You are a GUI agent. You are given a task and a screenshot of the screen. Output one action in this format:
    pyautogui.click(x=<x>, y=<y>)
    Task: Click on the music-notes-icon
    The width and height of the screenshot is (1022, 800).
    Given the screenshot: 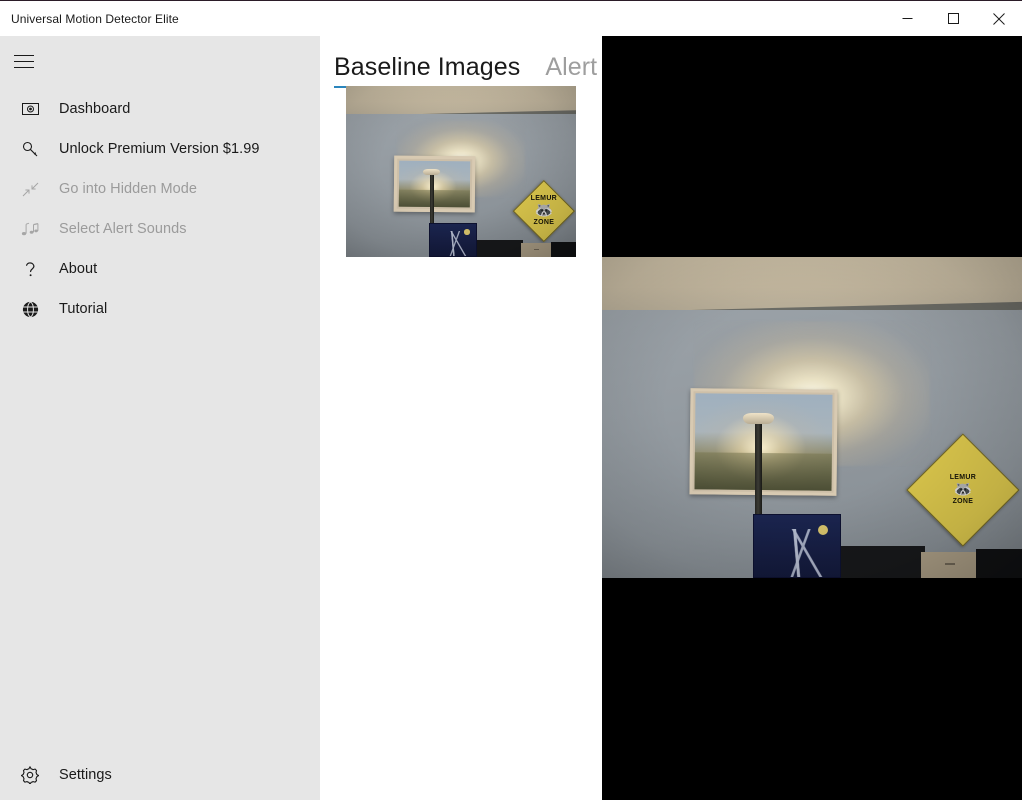 What is the action you would take?
    pyautogui.click(x=30, y=229)
    